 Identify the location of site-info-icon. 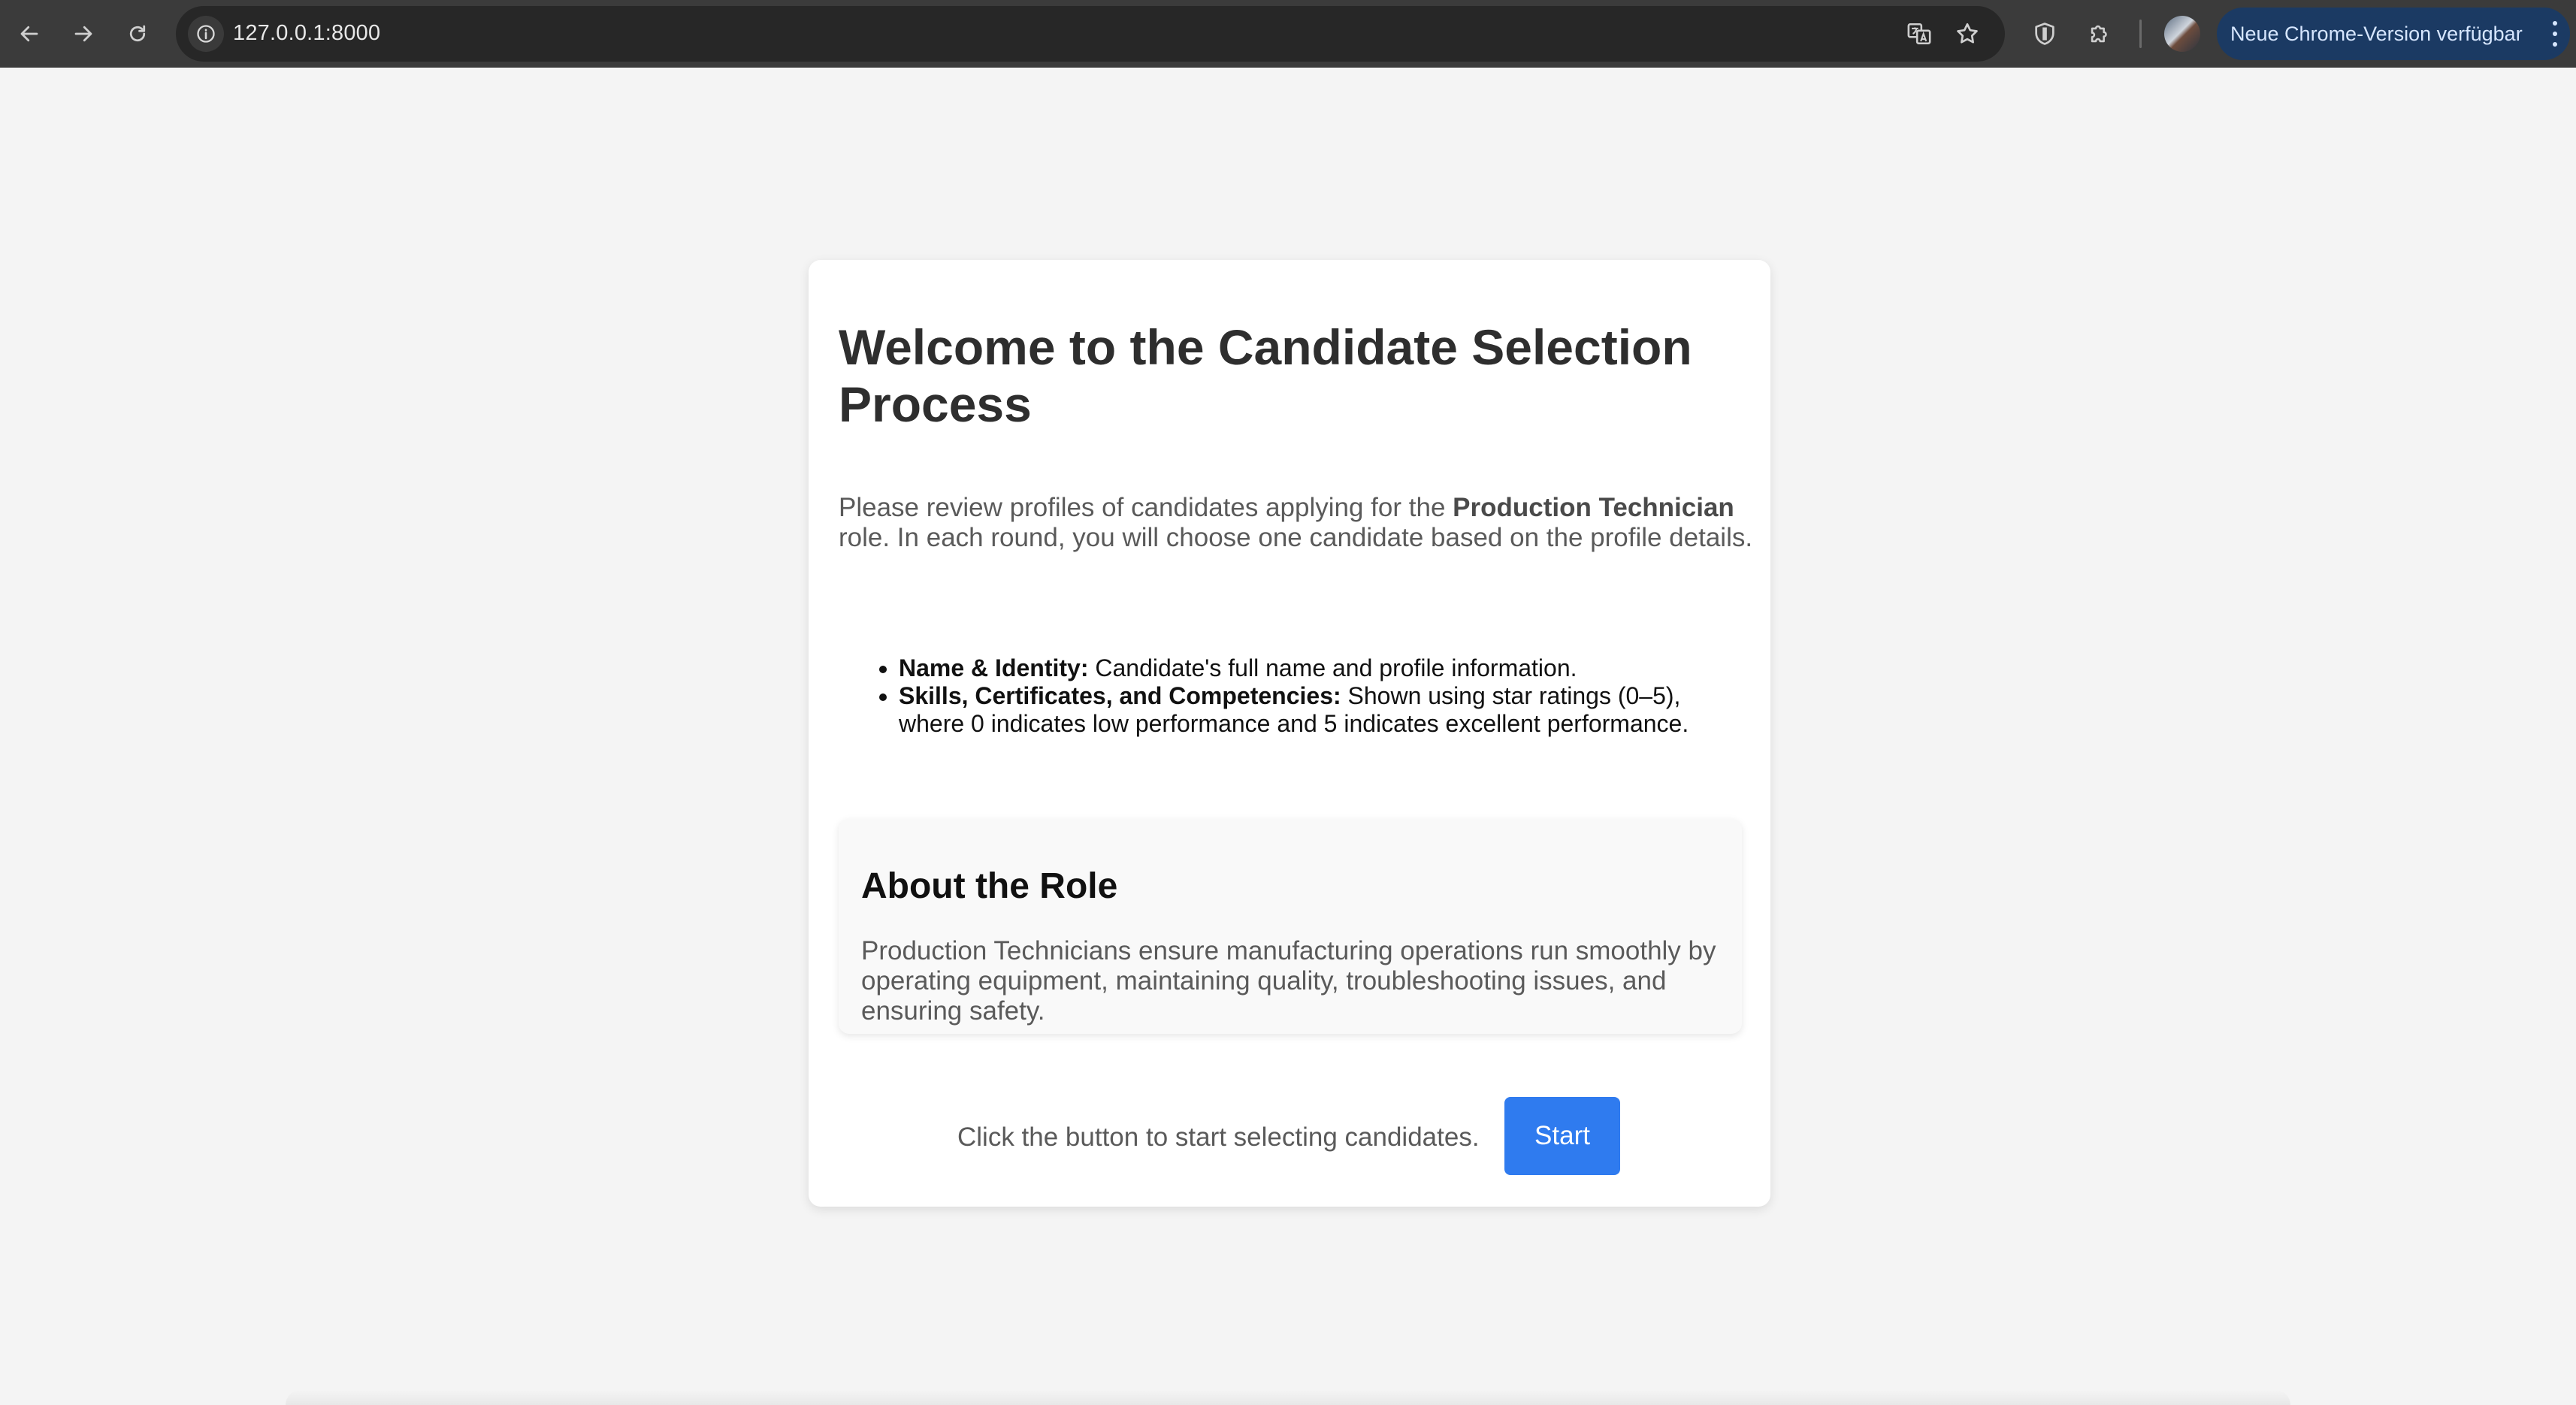
(206, 34).